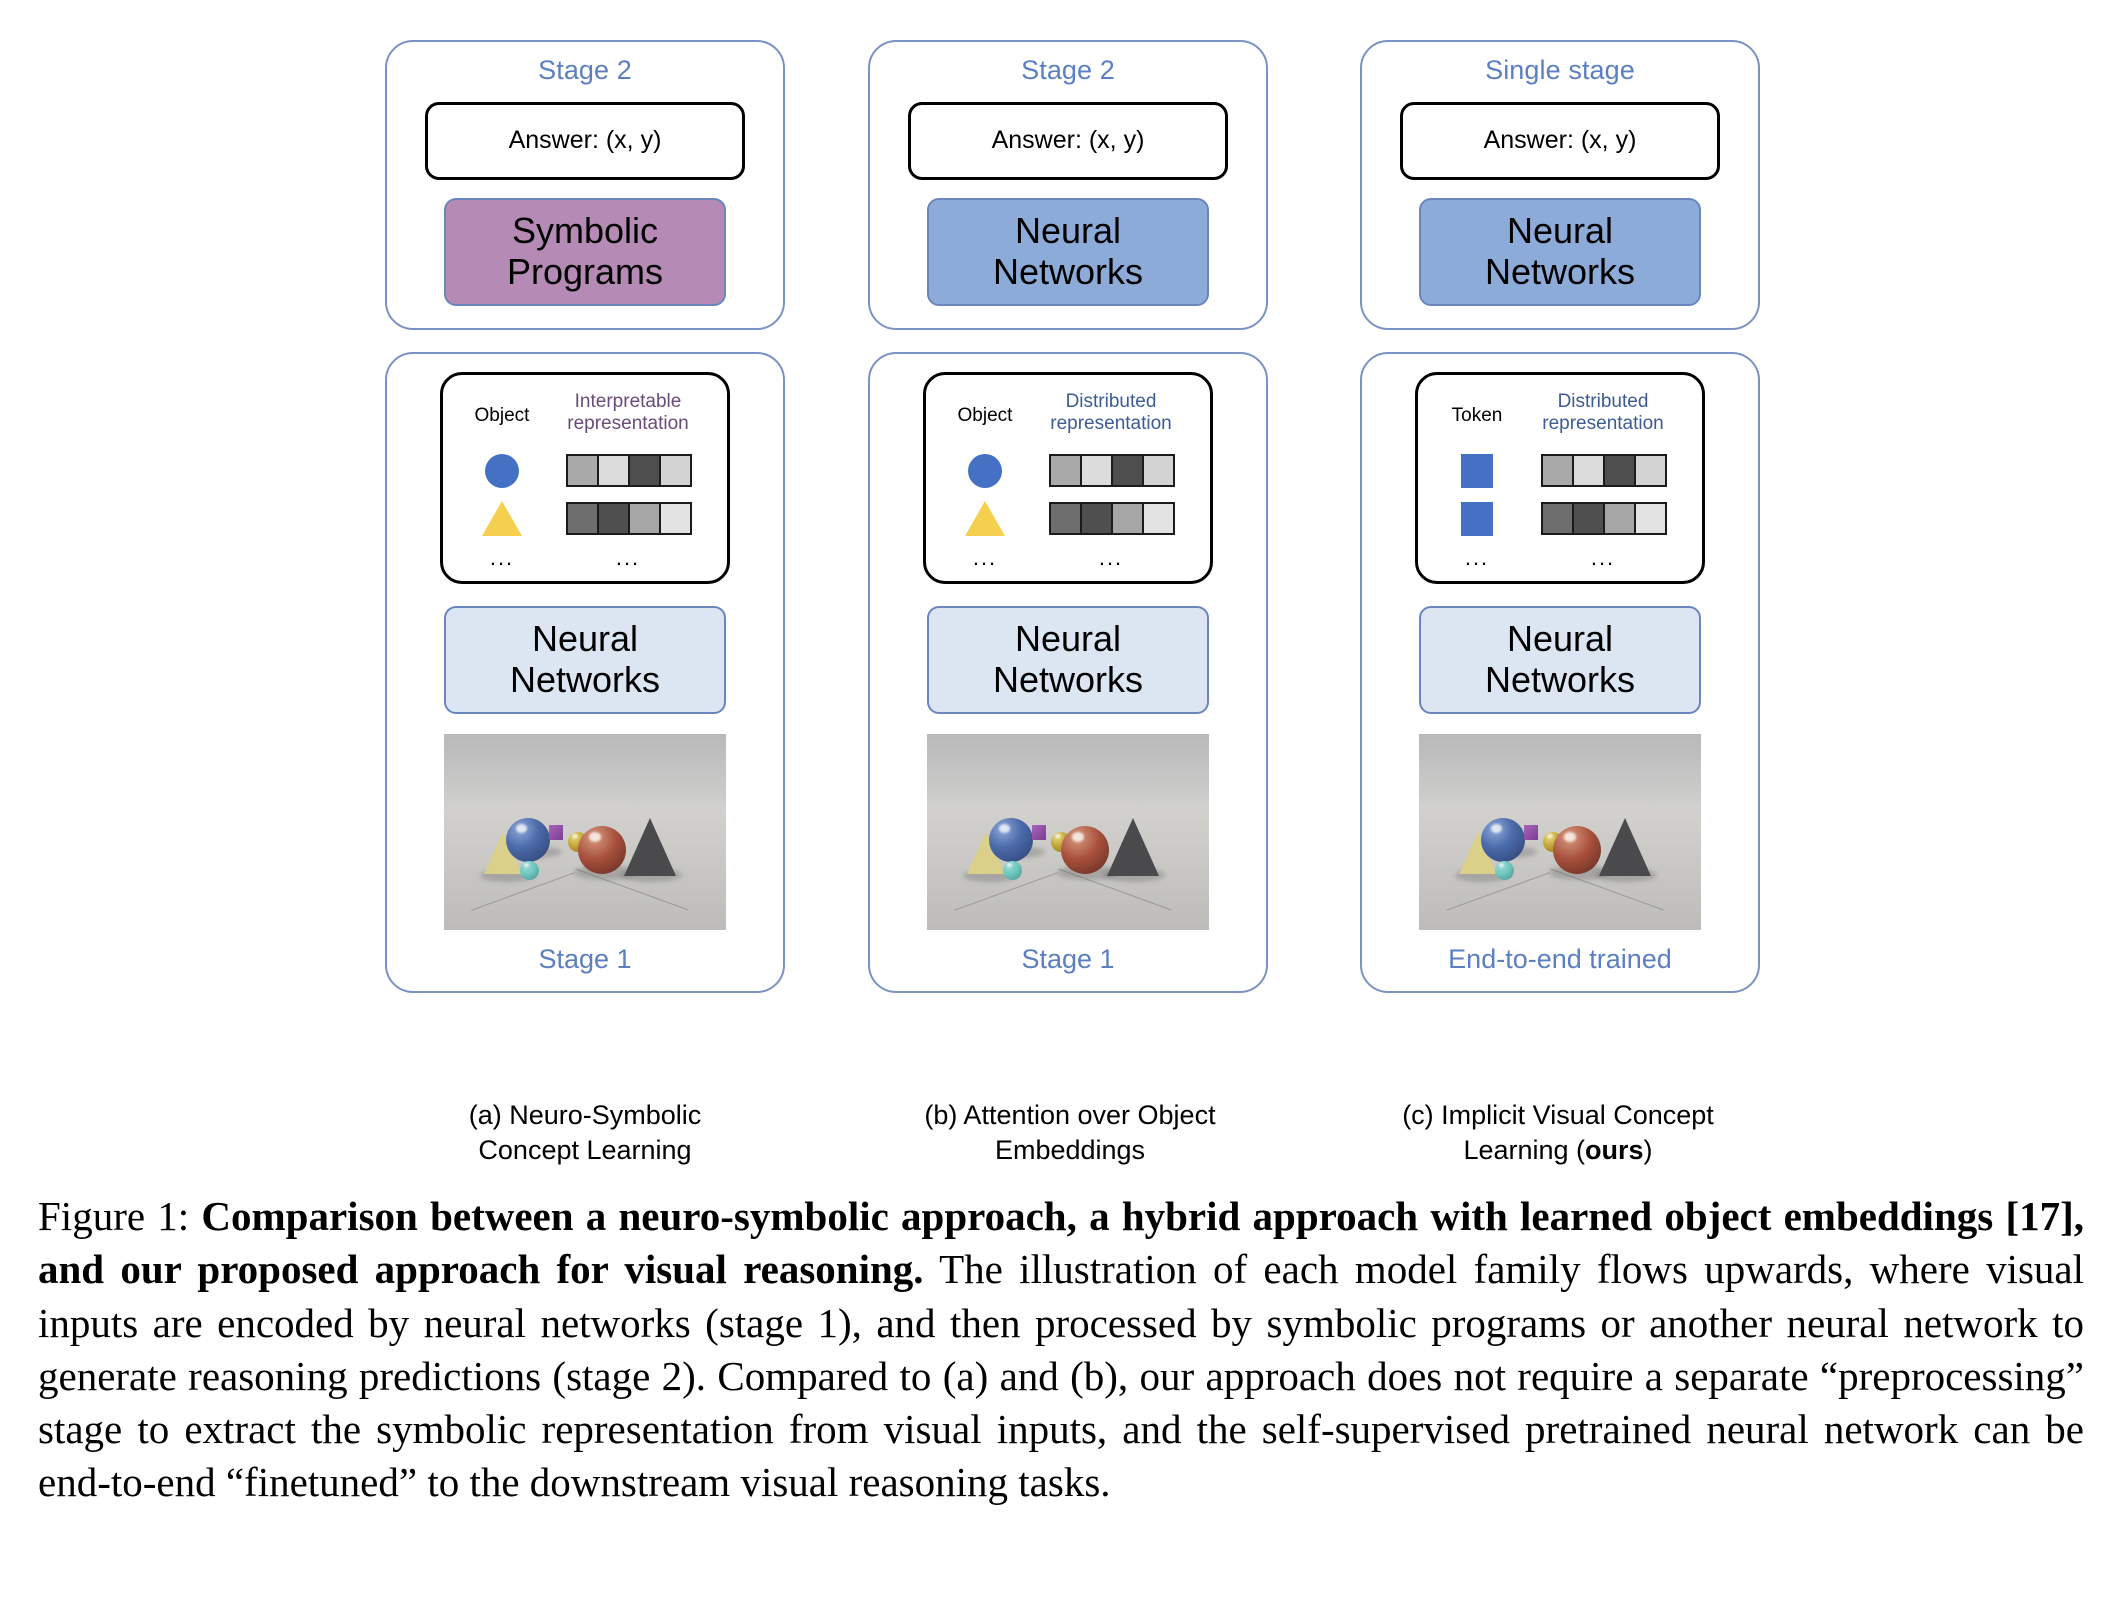 The width and height of the screenshot is (2120, 1610). I want to click on panel-a-stage2-label: Stage 2, so click(585, 70).